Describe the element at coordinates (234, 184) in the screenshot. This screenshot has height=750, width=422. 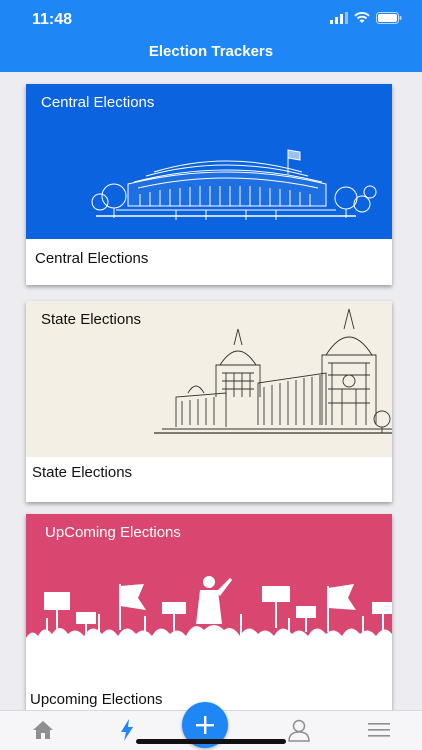
I see `parliament-illustration` at that location.